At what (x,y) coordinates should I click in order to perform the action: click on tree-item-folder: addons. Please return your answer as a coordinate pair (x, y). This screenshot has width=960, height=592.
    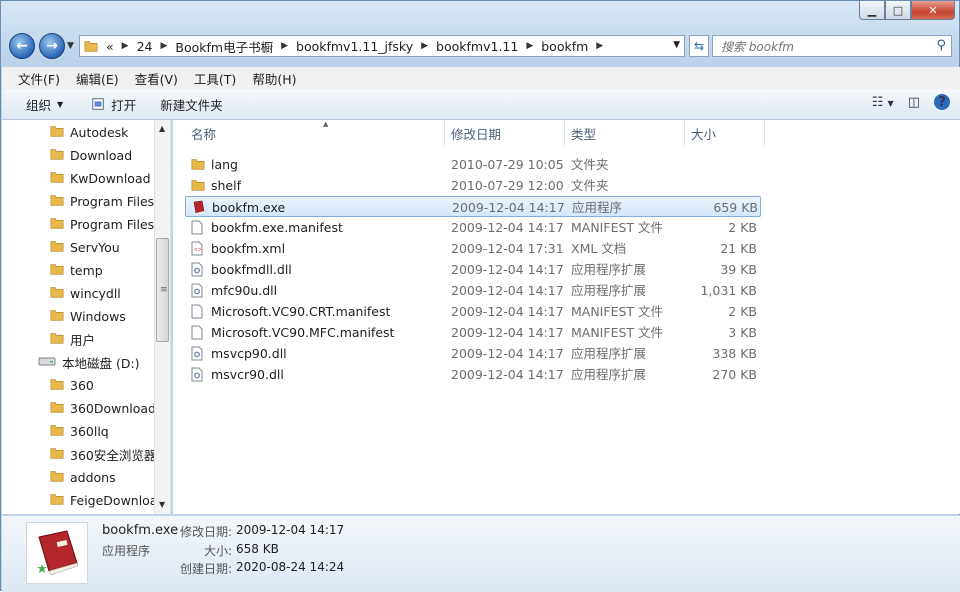
    Looking at the image, I should click on (83, 477).